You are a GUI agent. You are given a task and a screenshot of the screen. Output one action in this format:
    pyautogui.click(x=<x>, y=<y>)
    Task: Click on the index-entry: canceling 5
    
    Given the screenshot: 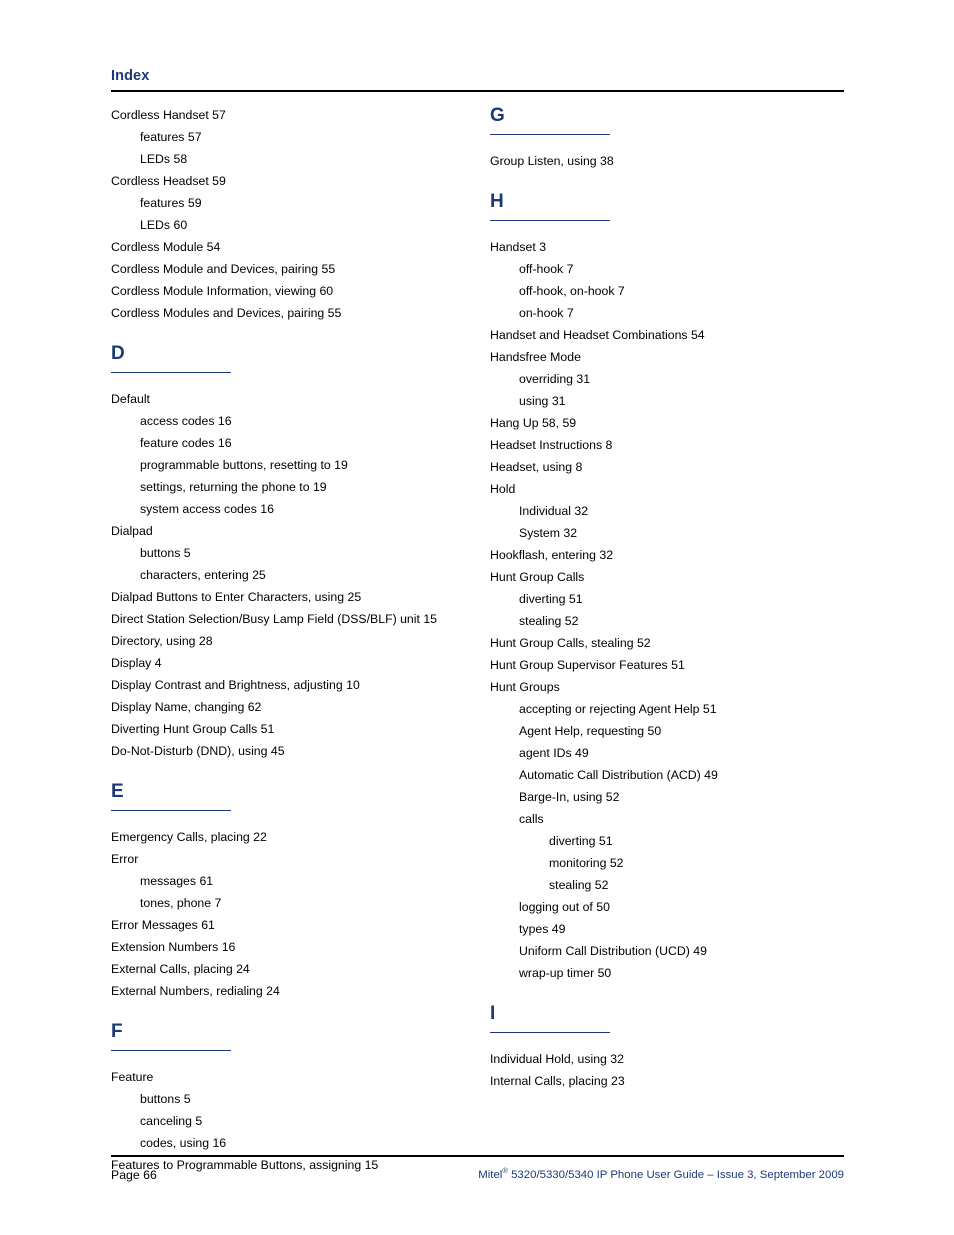 What is the action you would take?
    pyautogui.click(x=301, y=1121)
    